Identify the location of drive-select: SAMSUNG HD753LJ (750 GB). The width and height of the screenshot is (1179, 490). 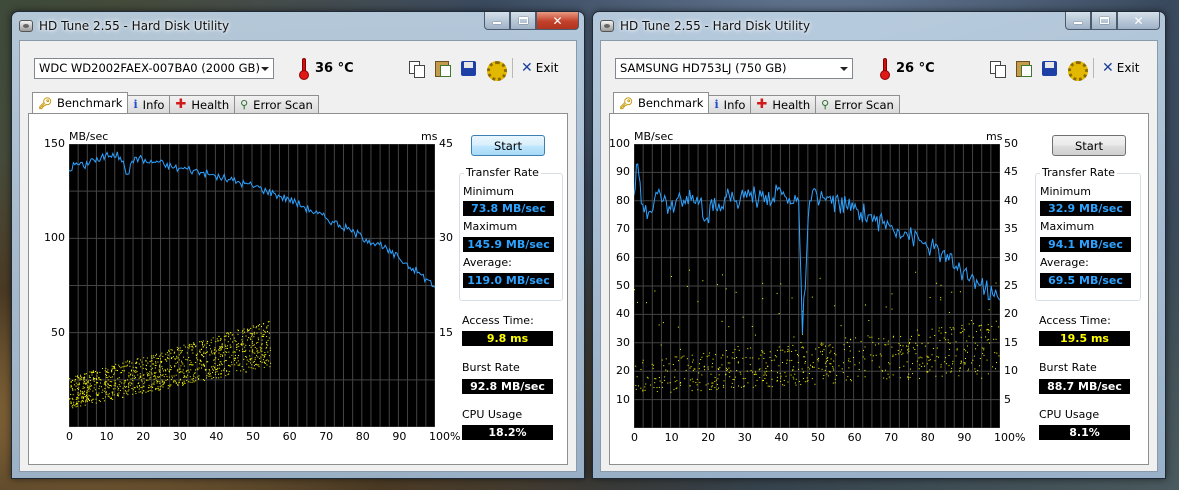
(734, 68).